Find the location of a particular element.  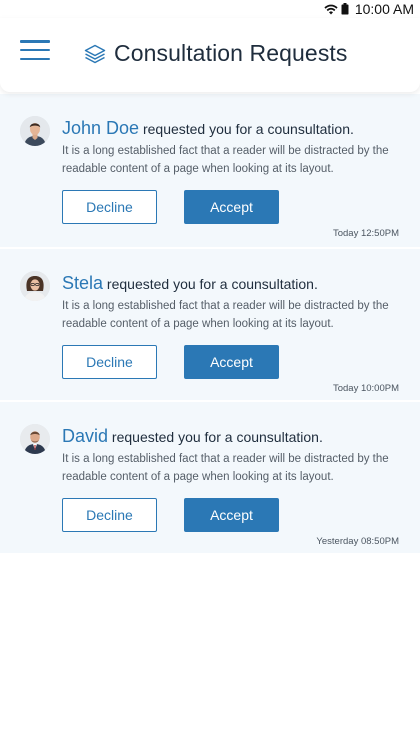

title-group: Consultation Requests is located at coordinates (216, 53).